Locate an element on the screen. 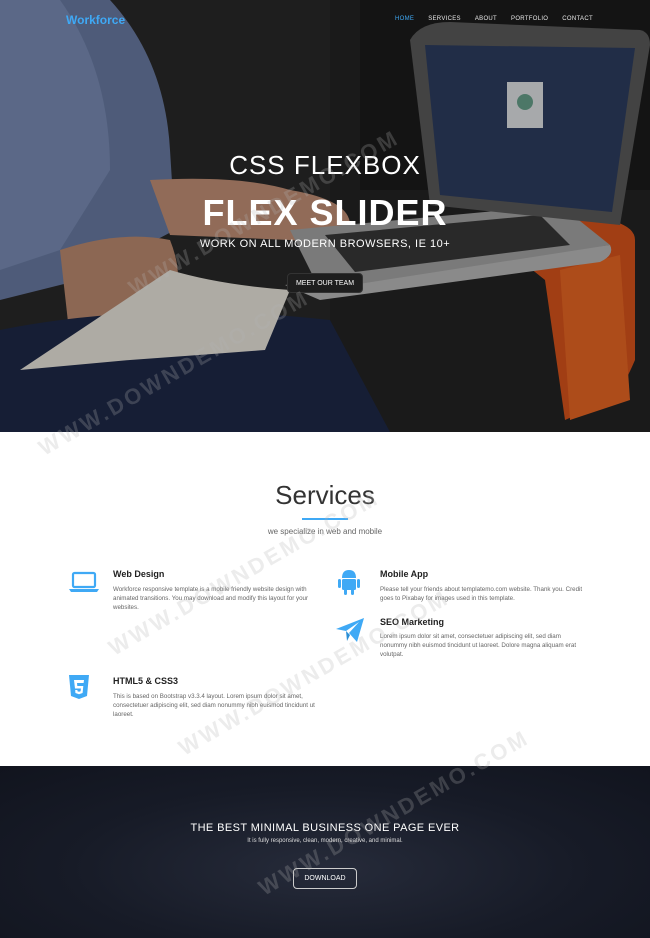 Image resolution: width=650 pixels, height=938 pixels. service-title: HTML5 & CSS3 is located at coordinates (146, 681).